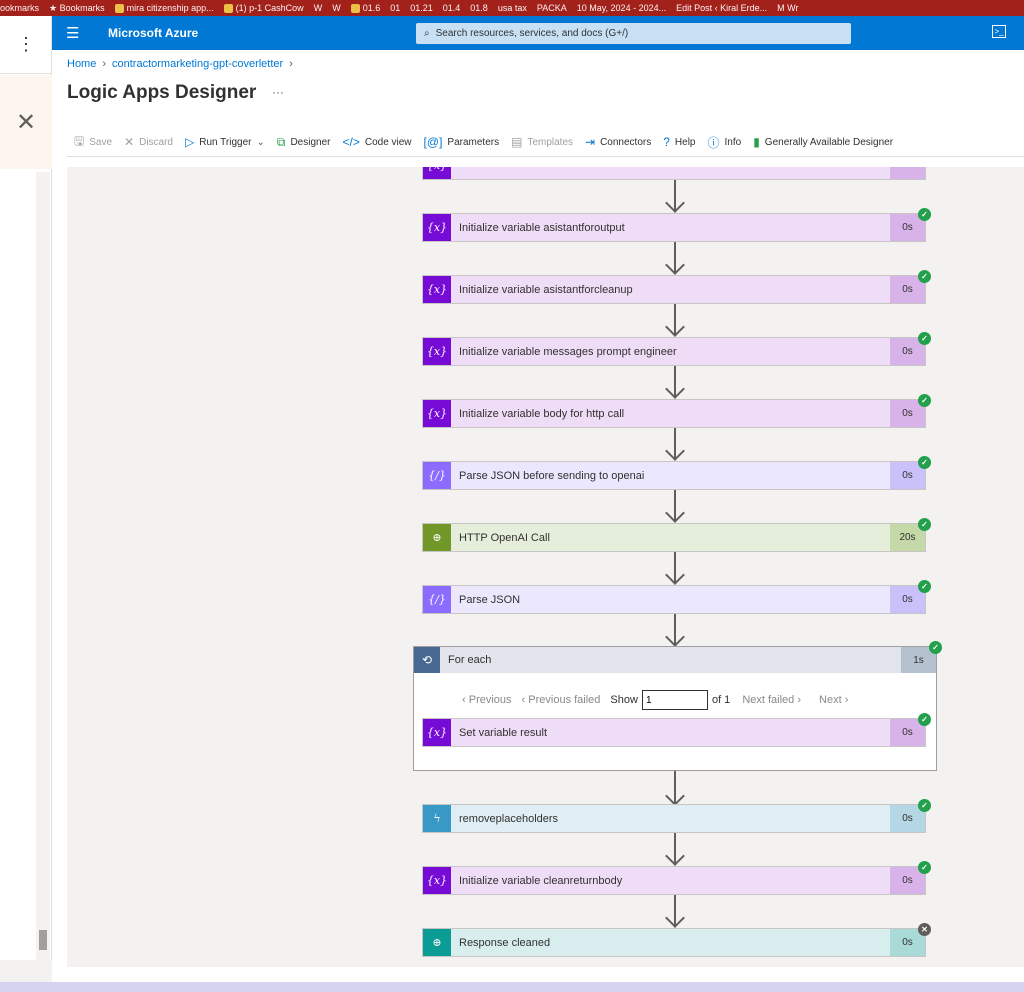 This screenshot has height=992, width=1024. Describe the element at coordinates (43, 940) in the screenshot. I see `scrollbar-thumb` at that location.